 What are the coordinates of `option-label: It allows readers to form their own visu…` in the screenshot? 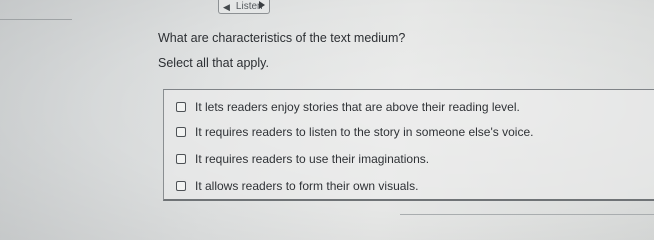 It's located at (307, 186).